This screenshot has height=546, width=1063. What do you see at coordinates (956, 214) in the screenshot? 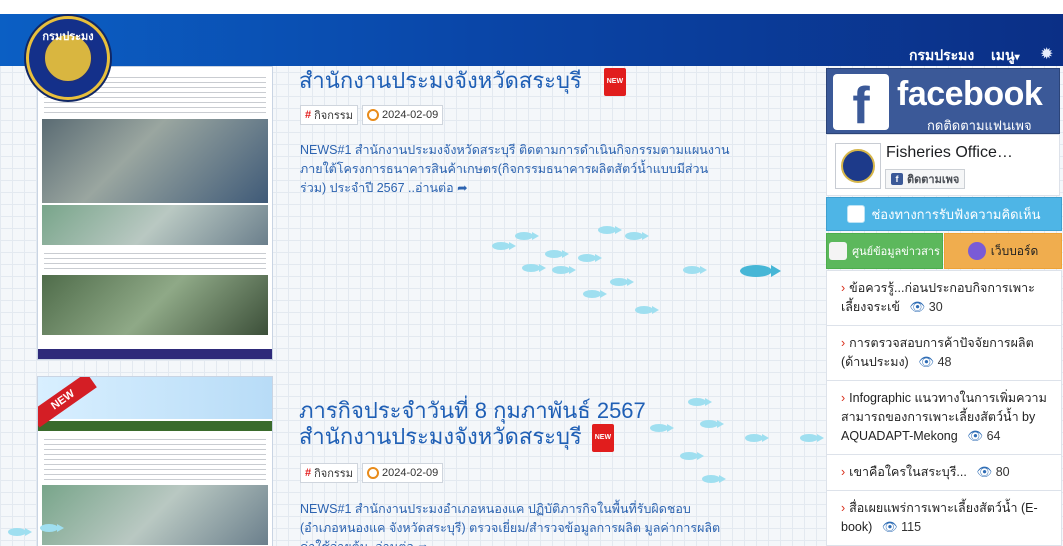
I see `feedback-label: ช่องทางการรับฟังความคิดเห็น` at bounding box center [956, 214].